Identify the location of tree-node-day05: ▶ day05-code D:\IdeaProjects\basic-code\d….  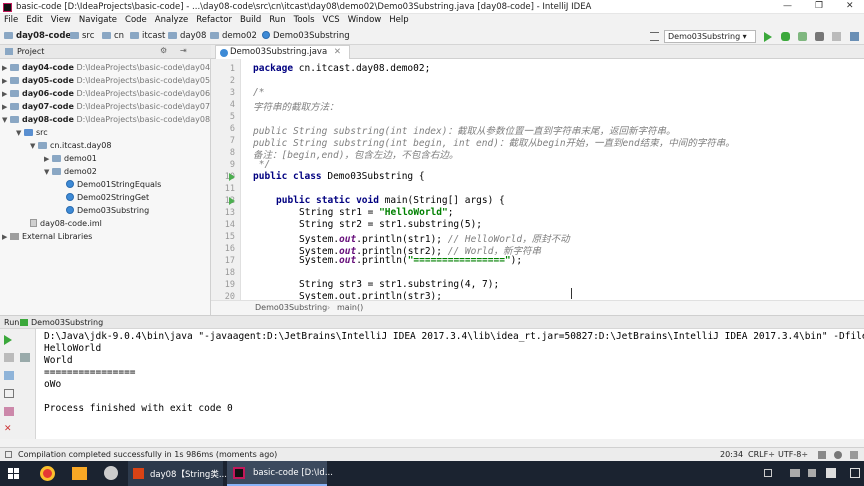
(106, 80).